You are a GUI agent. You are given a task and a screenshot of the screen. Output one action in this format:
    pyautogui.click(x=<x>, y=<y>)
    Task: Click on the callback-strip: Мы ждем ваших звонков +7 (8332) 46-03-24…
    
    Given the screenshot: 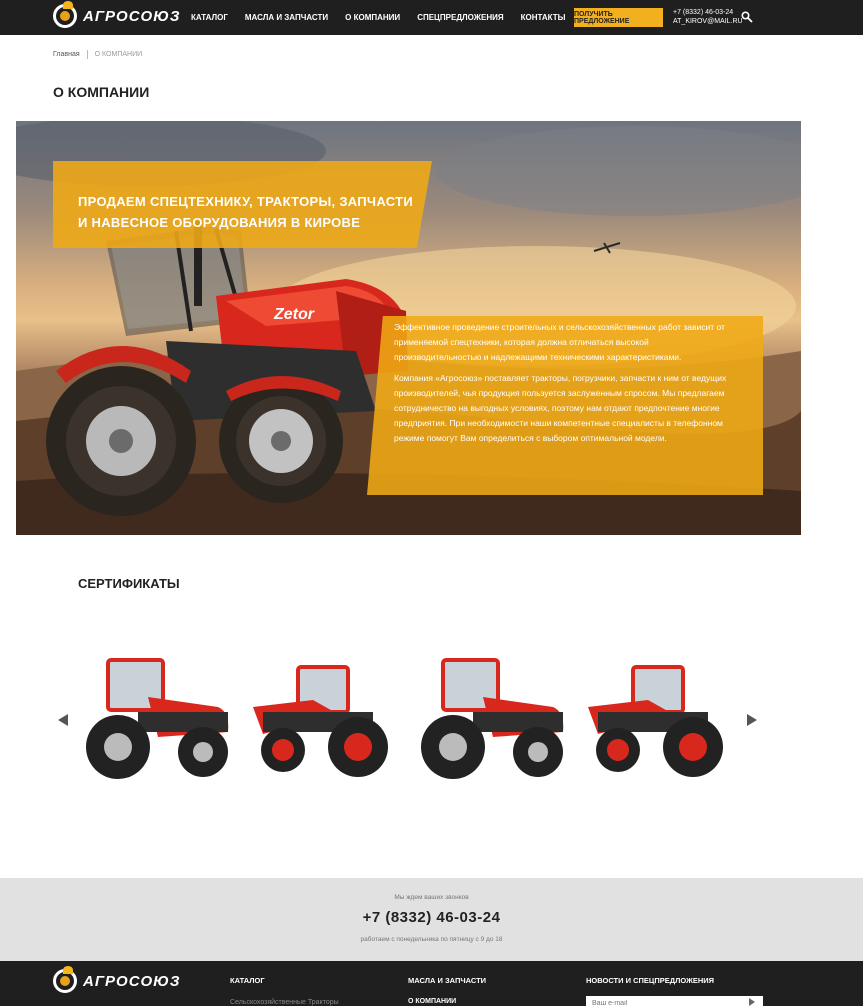 What is the action you would take?
    pyautogui.click(x=431, y=919)
    